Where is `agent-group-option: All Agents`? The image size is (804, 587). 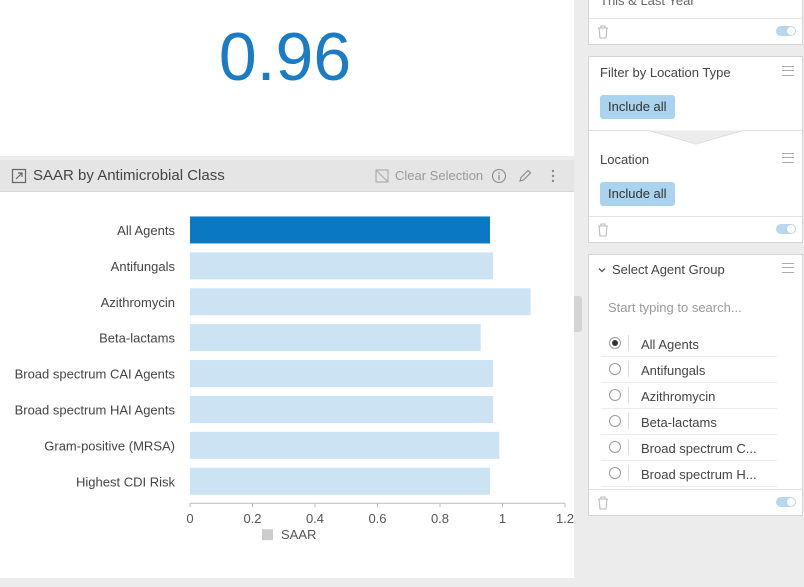
agent-group-option: All Agents is located at coordinates (689, 344).